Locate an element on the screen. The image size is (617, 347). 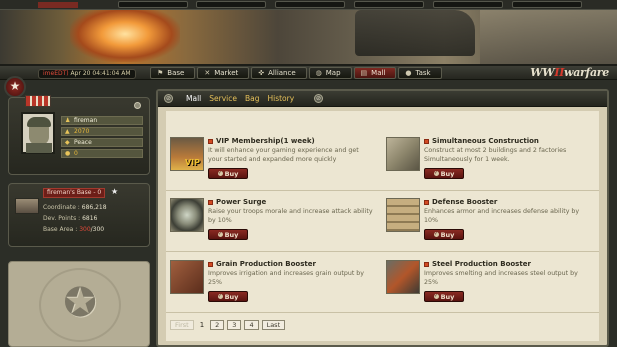
tank-art is located at coordinates (415, 33).